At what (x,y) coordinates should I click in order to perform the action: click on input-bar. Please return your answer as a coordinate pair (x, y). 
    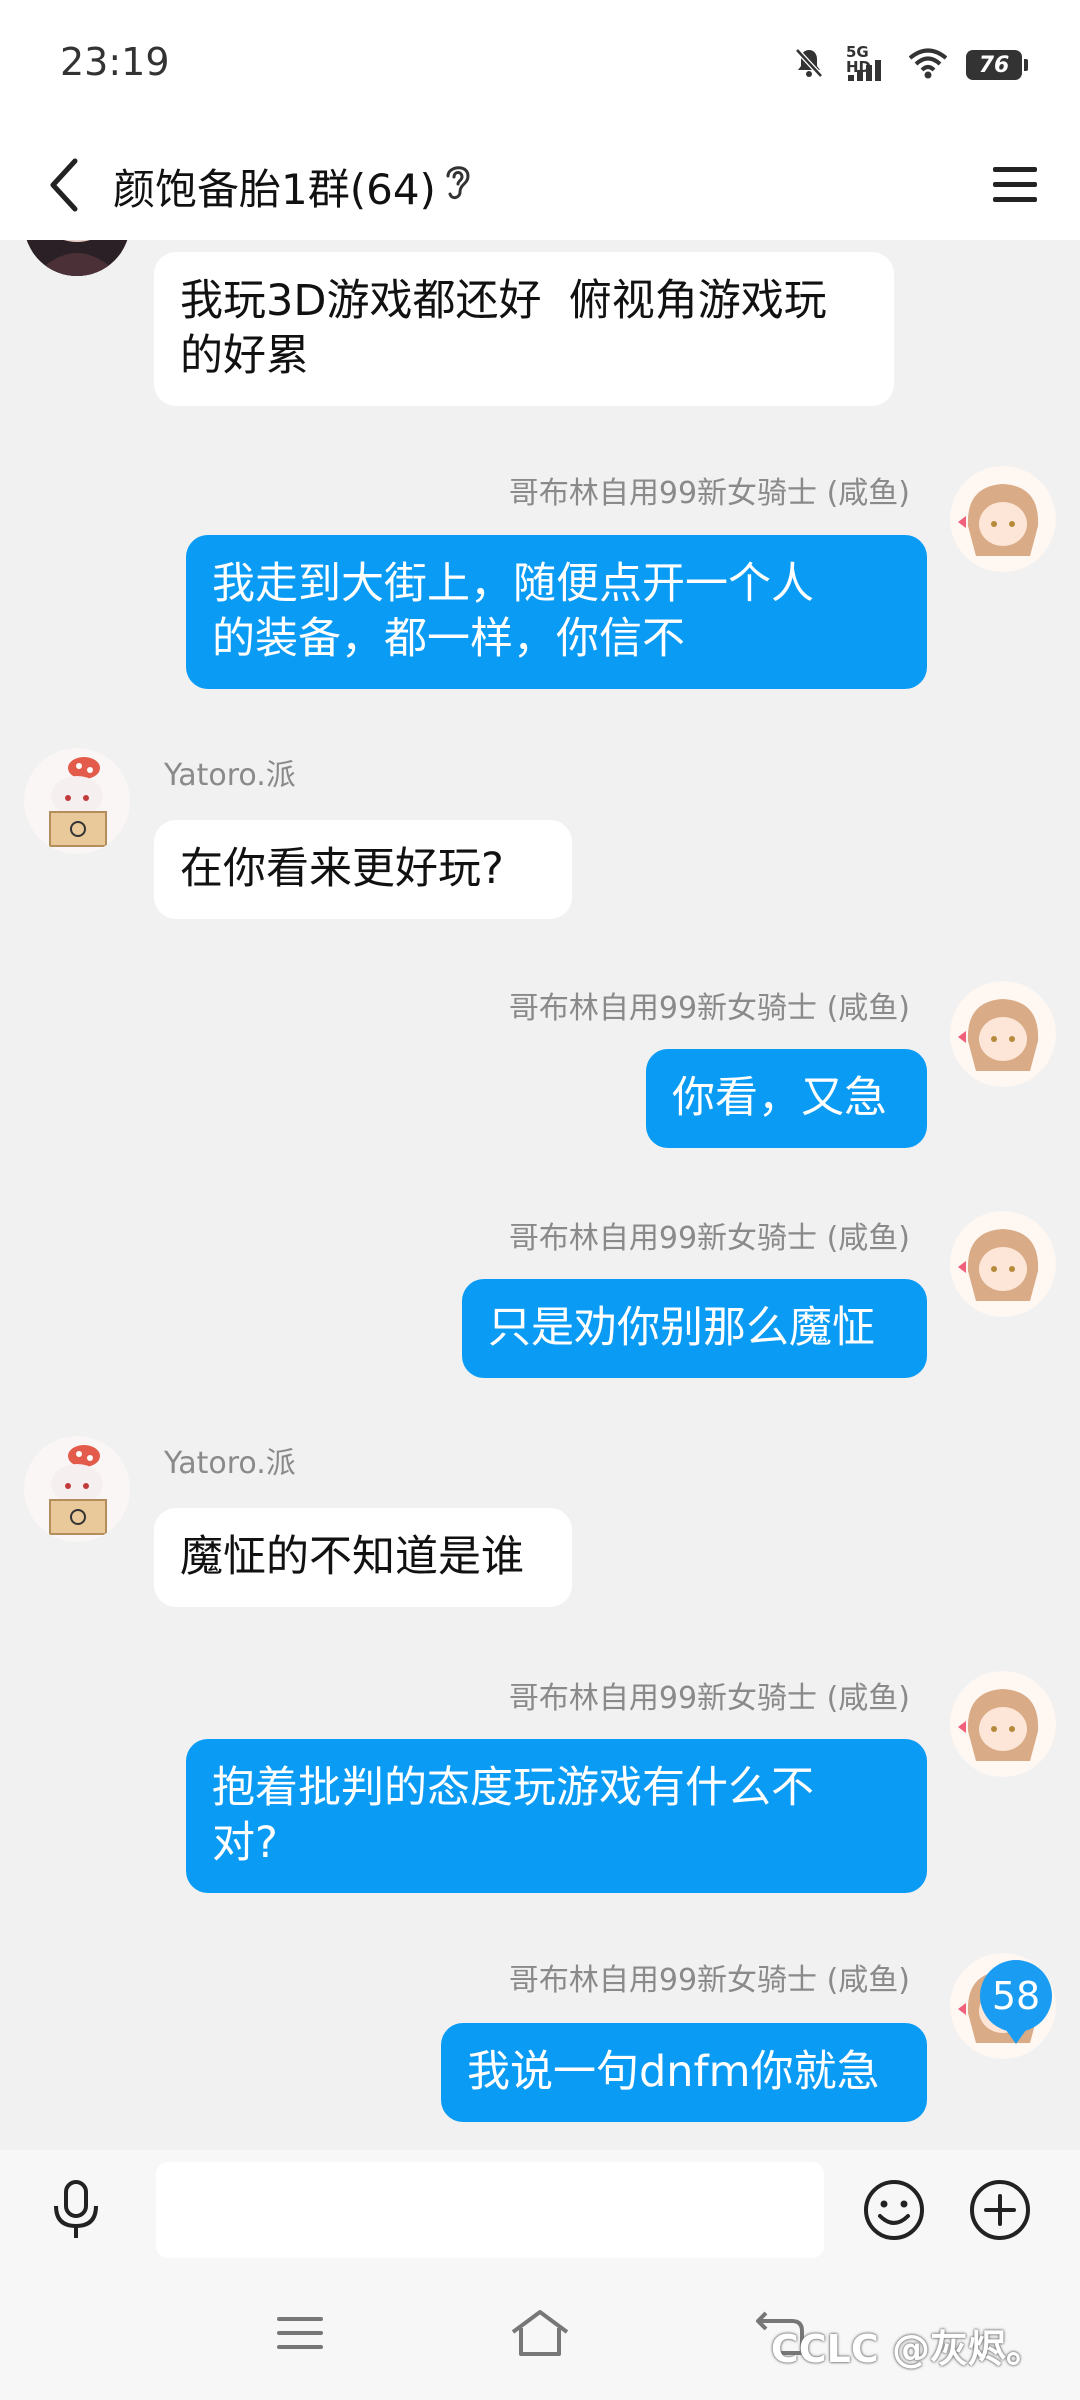
    Looking at the image, I should click on (540, 2210).